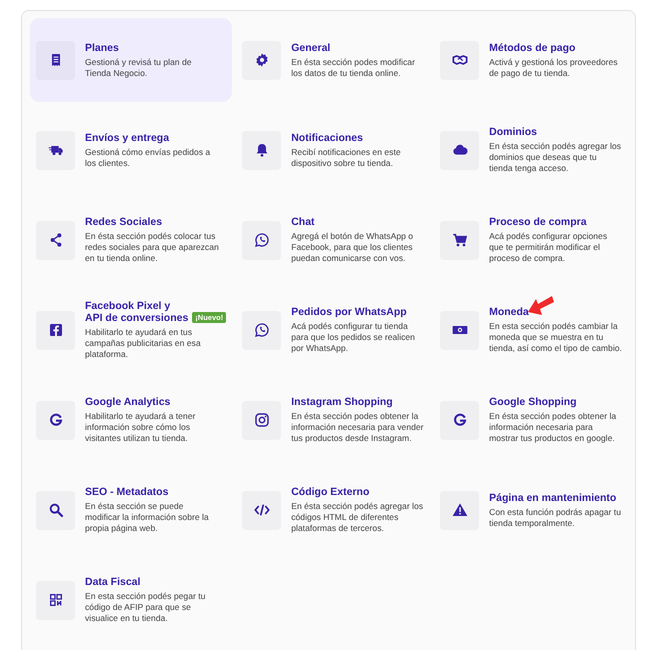 This screenshot has width=648, height=650. What do you see at coordinates (123, 222) in the screenshot?
I see `item-title: Redes Sociales` at bounding box center [123, 222].